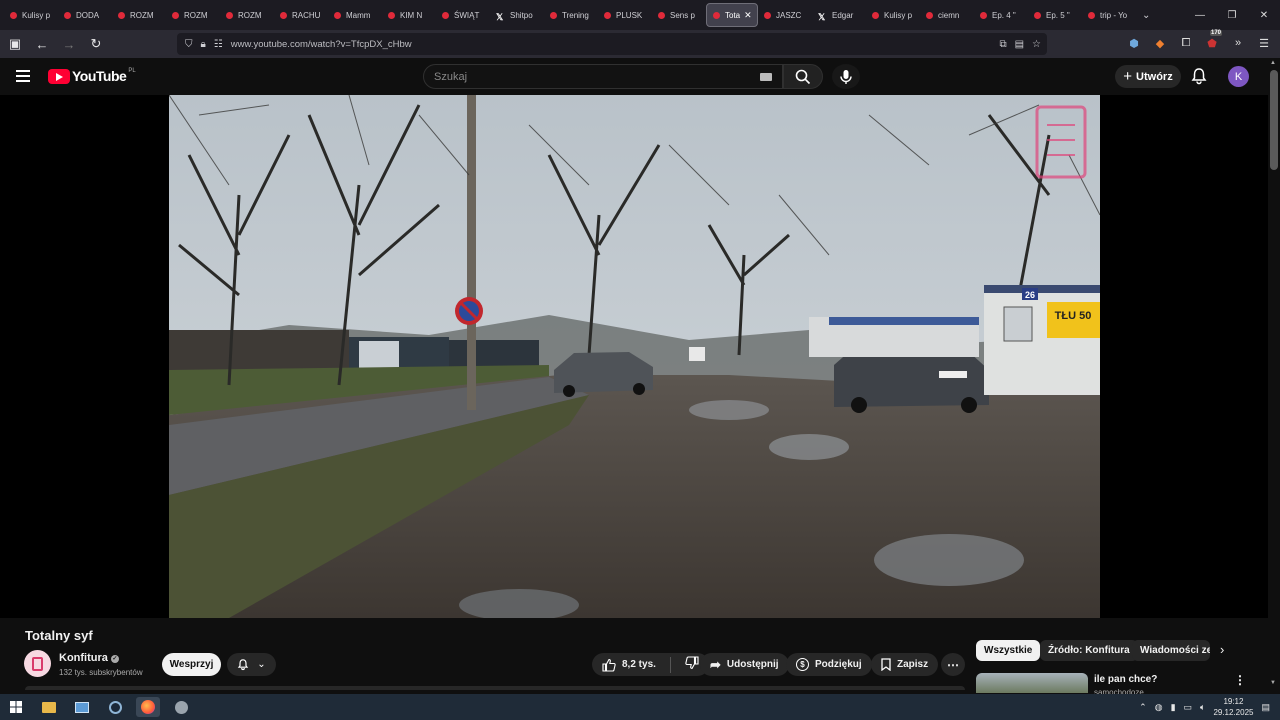  Describe the element at coordinates (732, 15) in the screenshot. I see `tab-active: Tota ✕` at that location.